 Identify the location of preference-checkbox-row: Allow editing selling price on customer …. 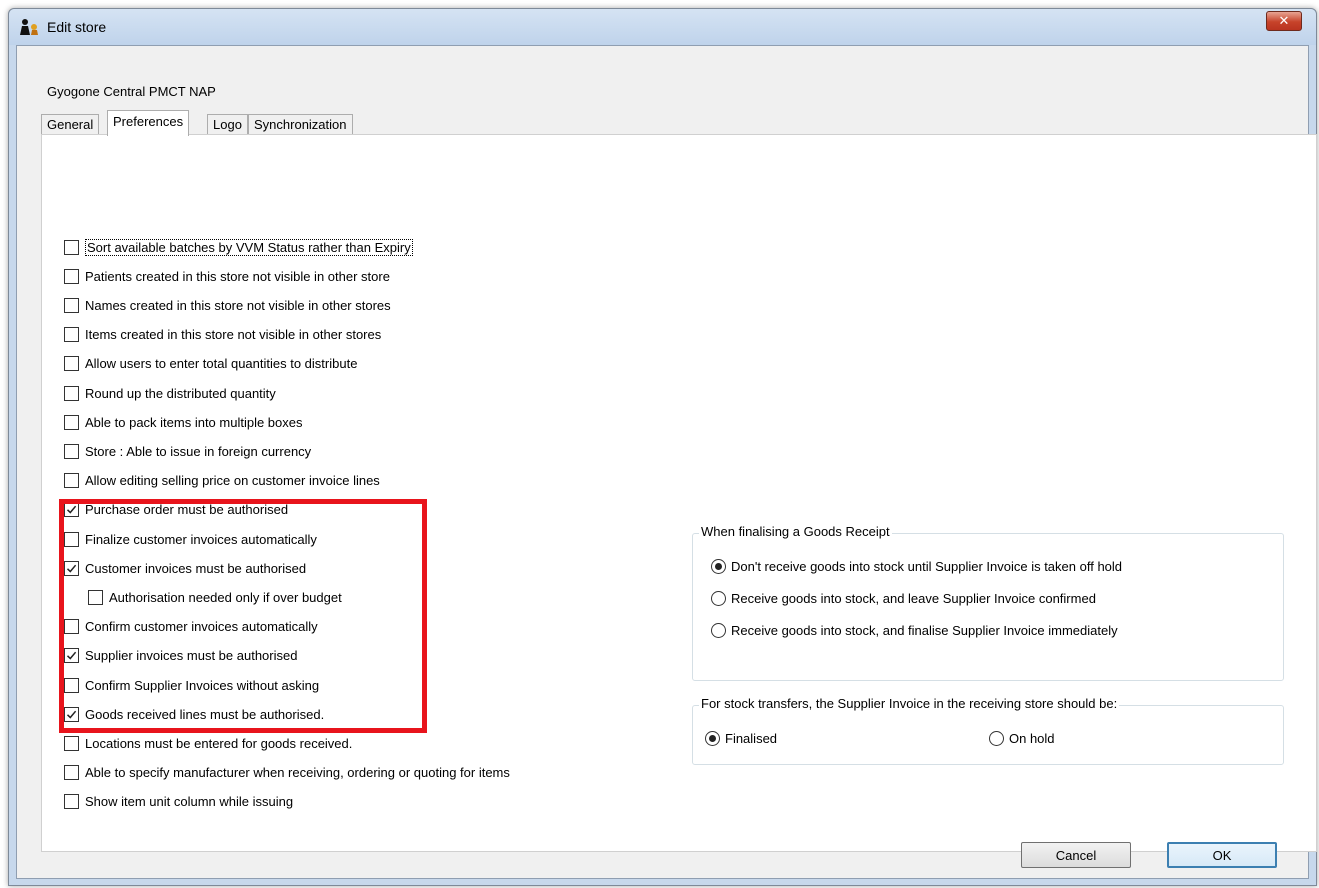
(222, 481).